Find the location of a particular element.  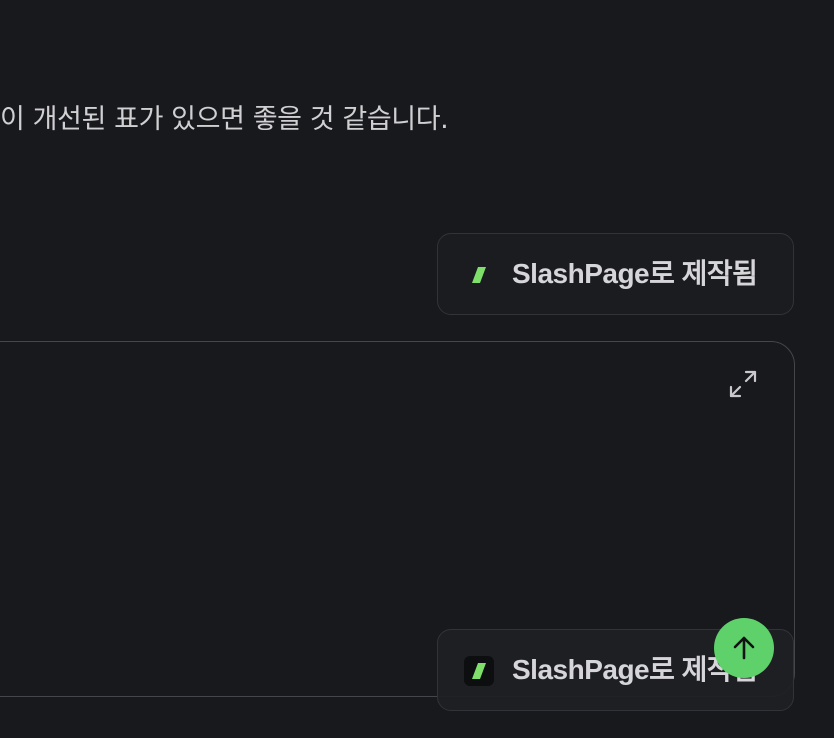

arrow-up-icon is located at coordinates (744, 648).